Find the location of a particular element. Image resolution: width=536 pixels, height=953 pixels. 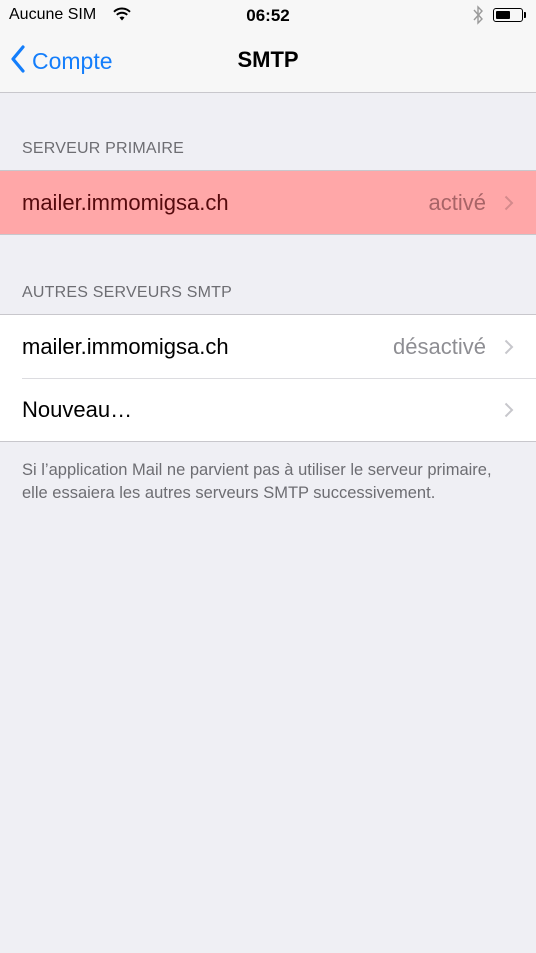

clock: 06:52 is located at coordinates (268, 15).